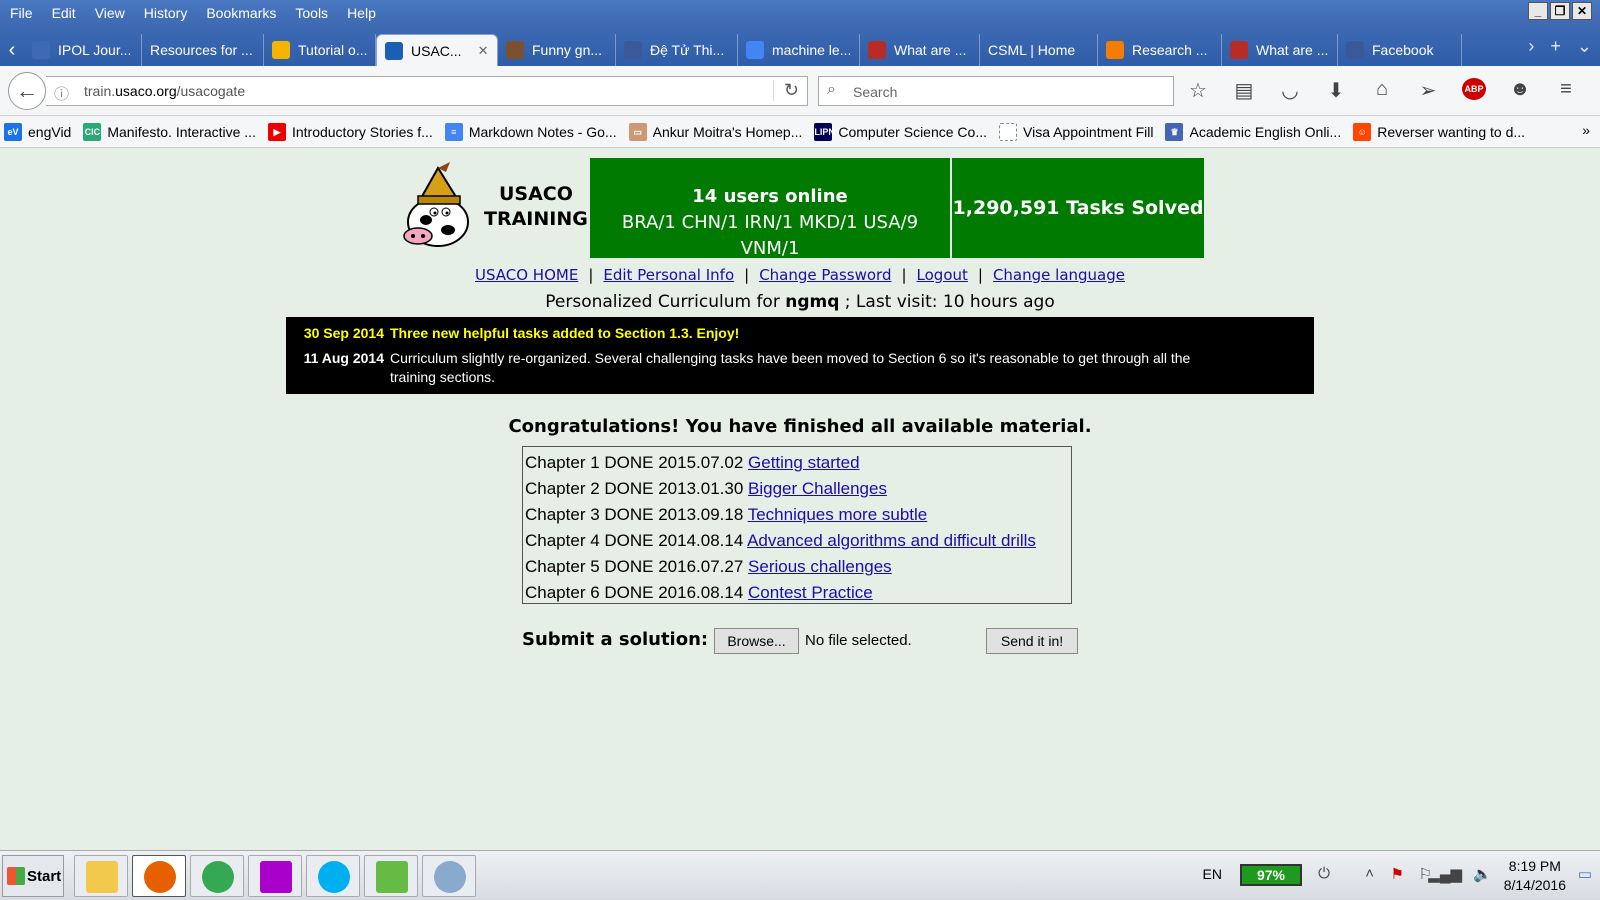  Describe the element at coordinates (311, 13) in the screenshot. I see `menu-tools: Tools` at that location.